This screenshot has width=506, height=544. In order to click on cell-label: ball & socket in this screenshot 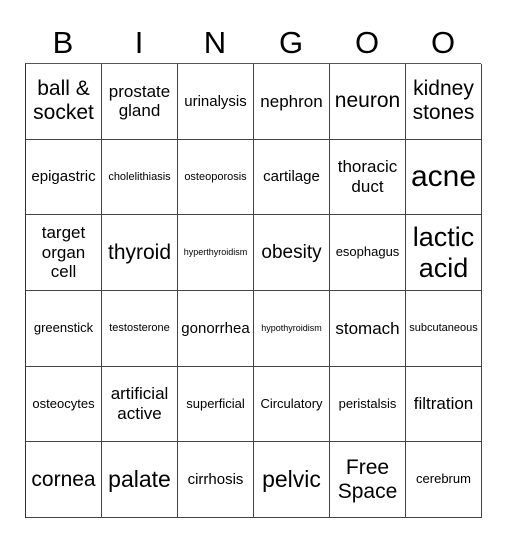, I will do `click(63, 101)`.